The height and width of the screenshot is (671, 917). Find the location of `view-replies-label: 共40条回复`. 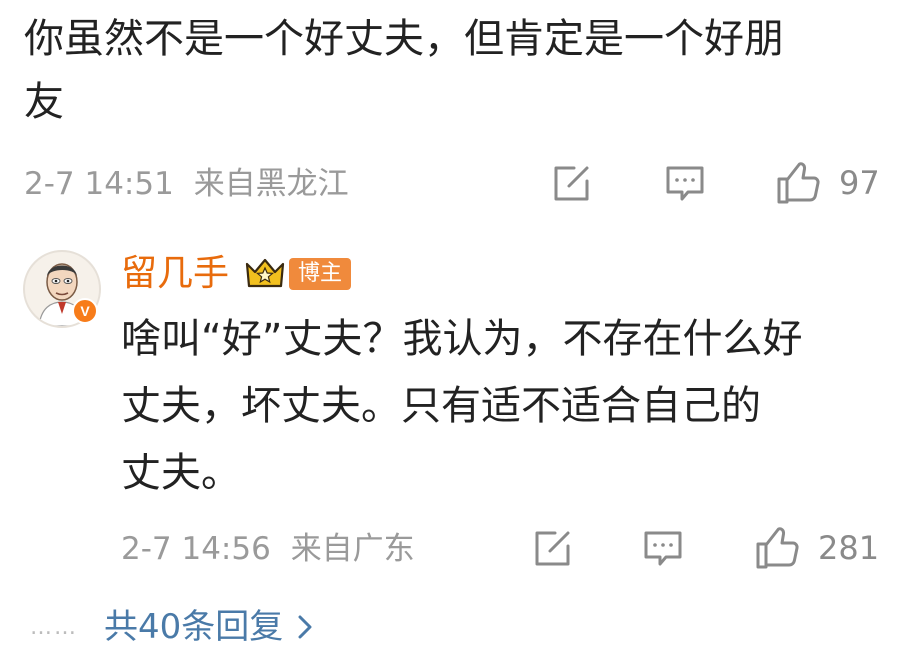

view-replies-label: 共40条回复 is located at coordinates (194, 627).